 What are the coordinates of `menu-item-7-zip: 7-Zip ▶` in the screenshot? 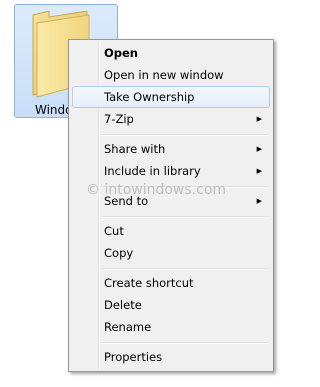 It's located at (171, 119).